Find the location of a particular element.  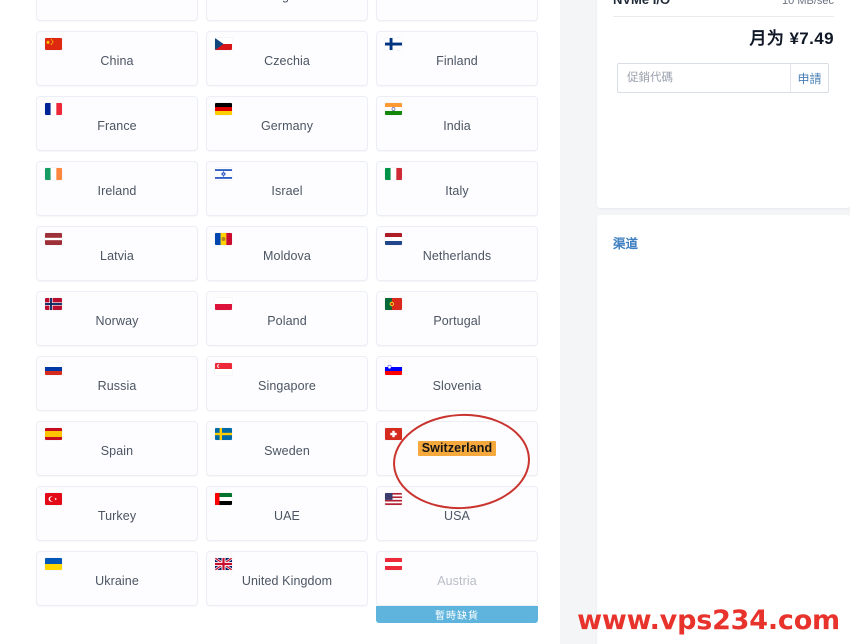

country-label: USA is located at coordinates (456, 516).